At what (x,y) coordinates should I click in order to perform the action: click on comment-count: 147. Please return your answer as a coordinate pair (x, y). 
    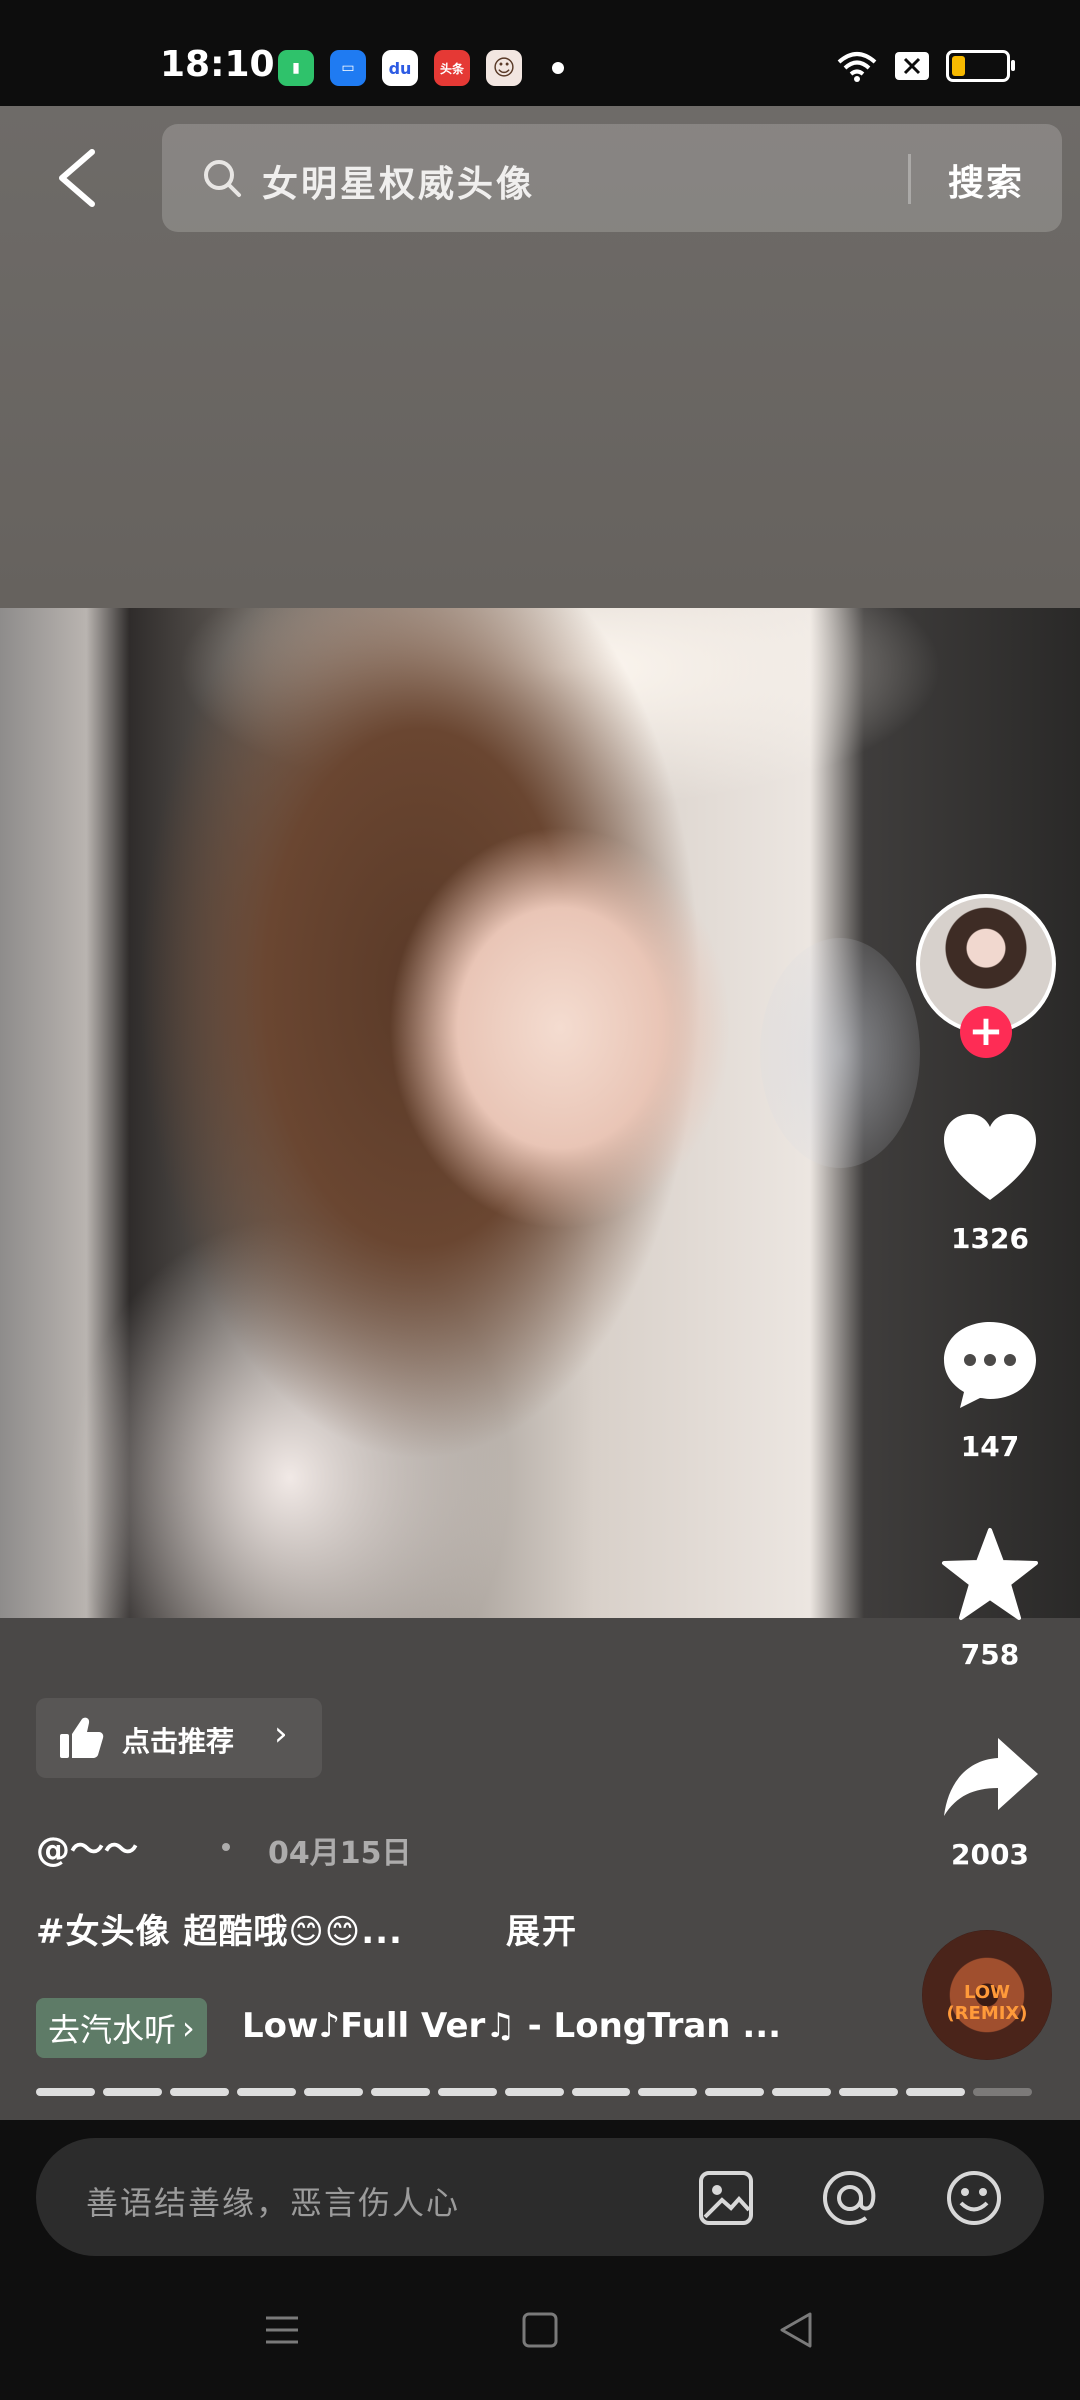
    Looking at the image, I should click on (990, 1446).